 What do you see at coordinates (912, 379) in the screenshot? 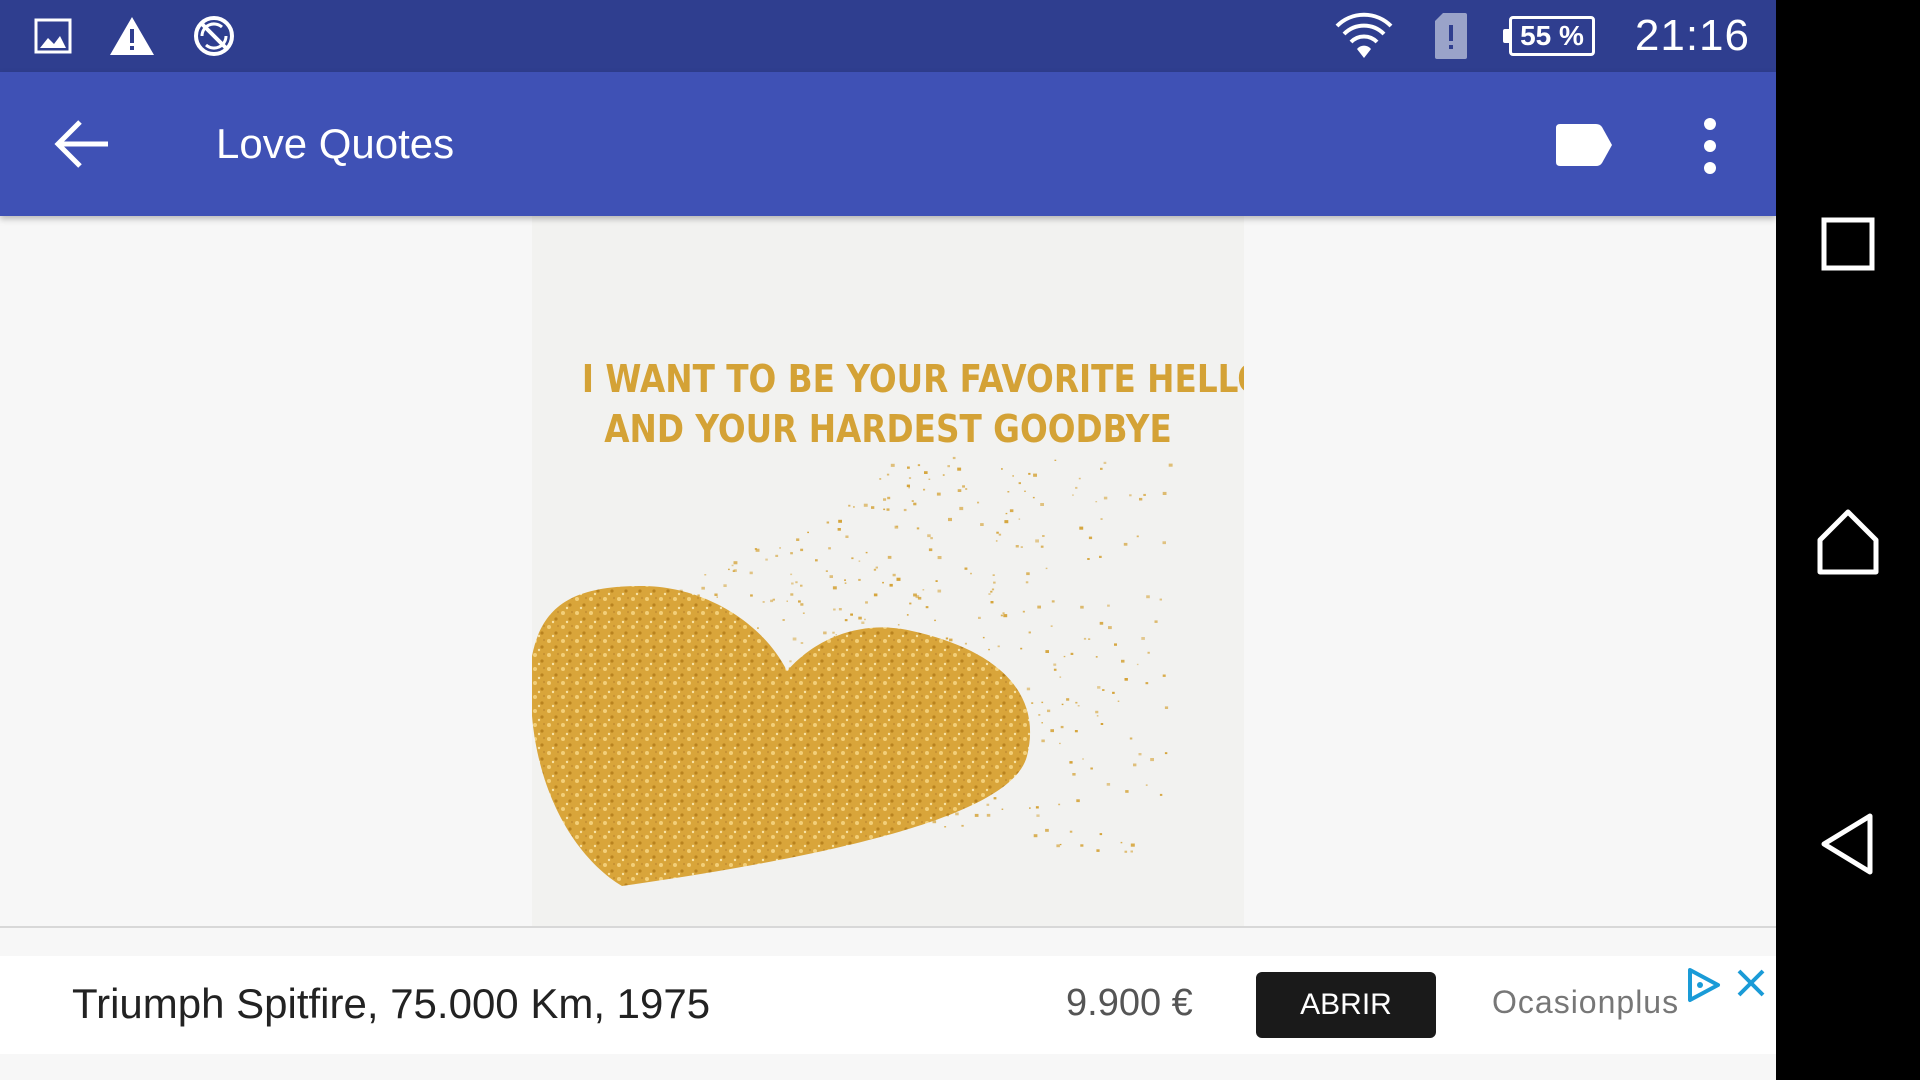
I see `quote-line-1: I WANT TO BE YOUR FAVORITE HELLO` at bounding box center [912, 379].